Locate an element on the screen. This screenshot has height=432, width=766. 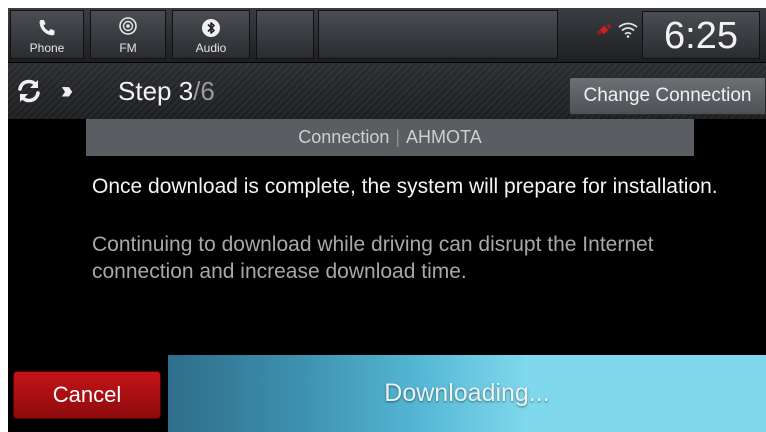
connection-bar: Connection | AHMOTA is located at coordinates (390, 137).